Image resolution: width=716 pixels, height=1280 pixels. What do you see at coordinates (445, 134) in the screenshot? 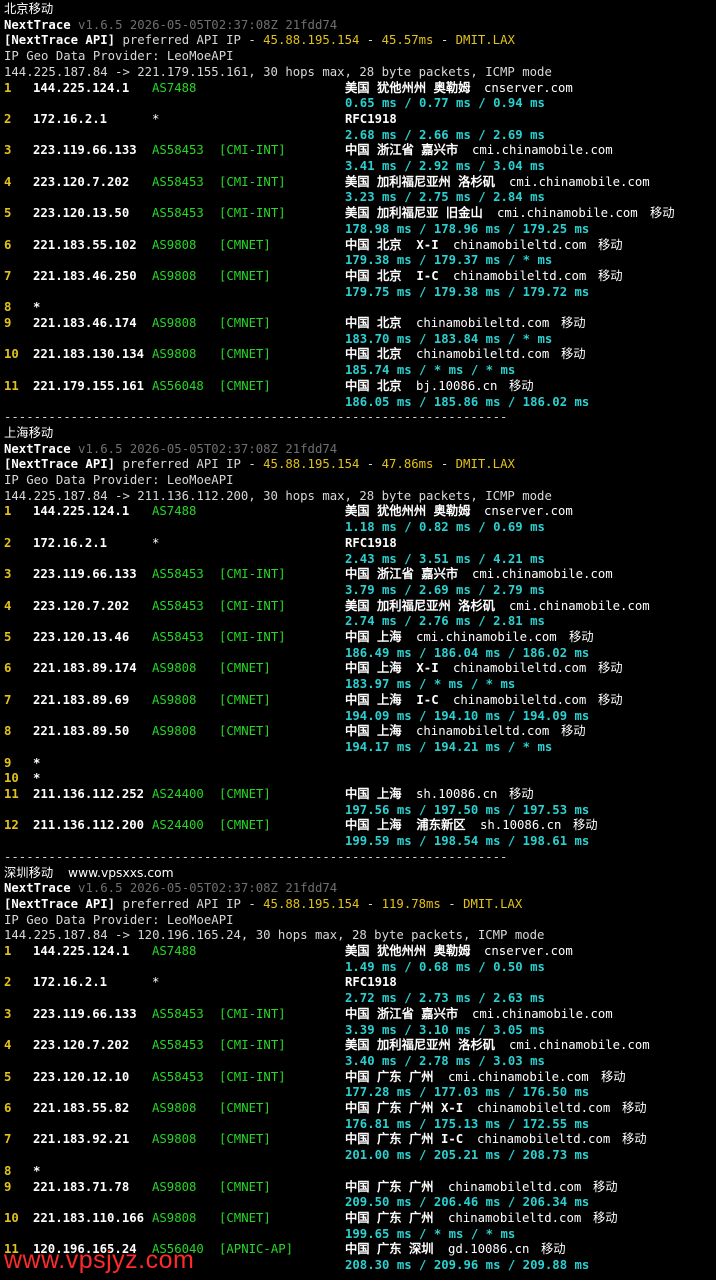
I see `hop-rtt-values: 2.68 ms / 2.66 ms / 2.69 ms` at bounding box center [445, 134].